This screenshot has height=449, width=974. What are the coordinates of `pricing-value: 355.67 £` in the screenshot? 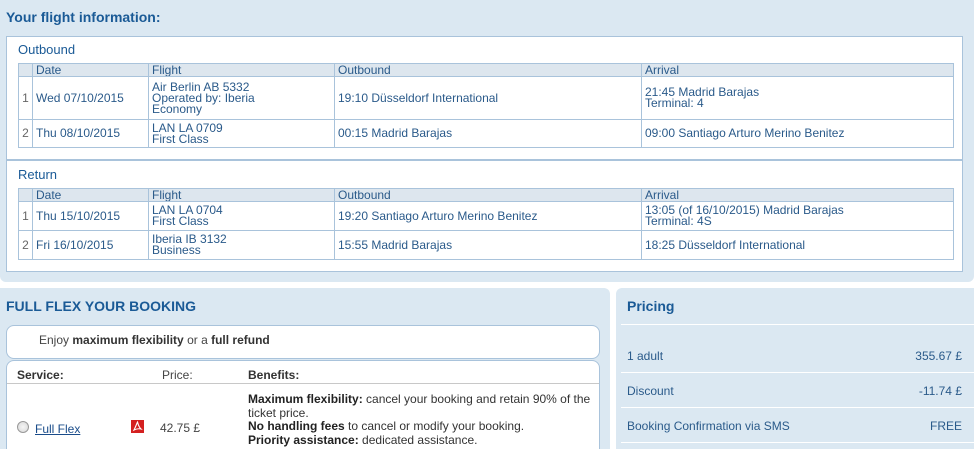 It's located at (938, 356).